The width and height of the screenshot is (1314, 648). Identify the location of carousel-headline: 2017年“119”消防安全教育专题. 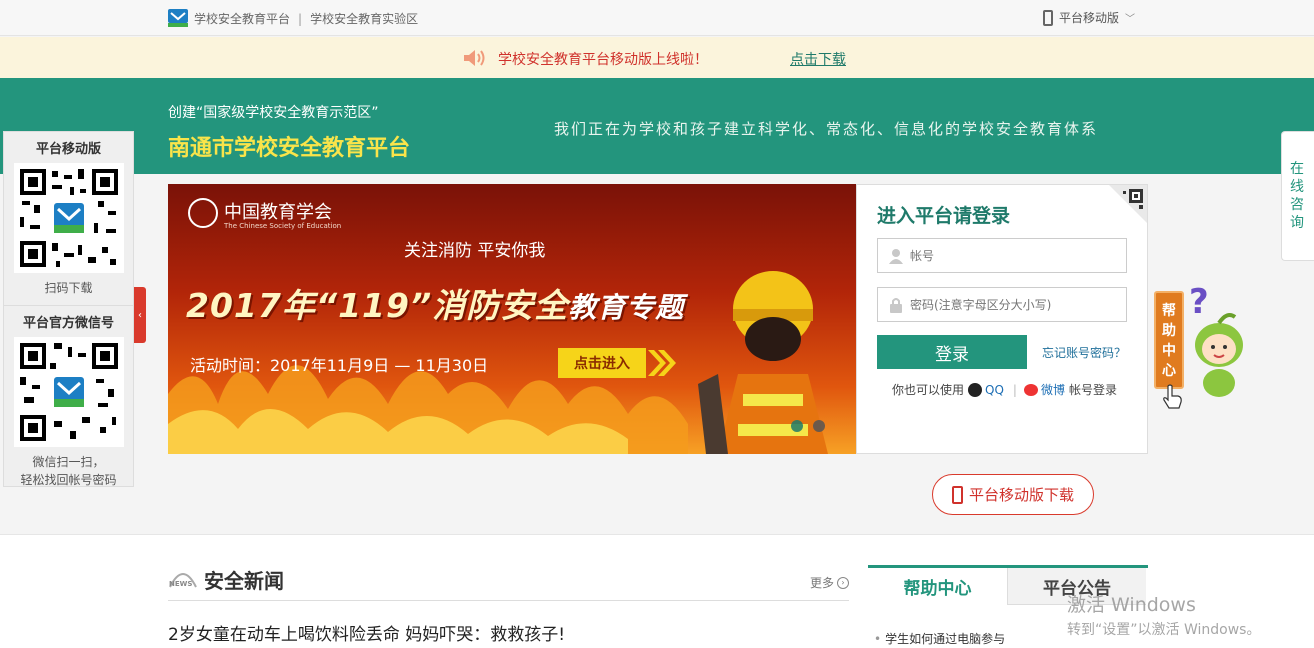
(435, 303).